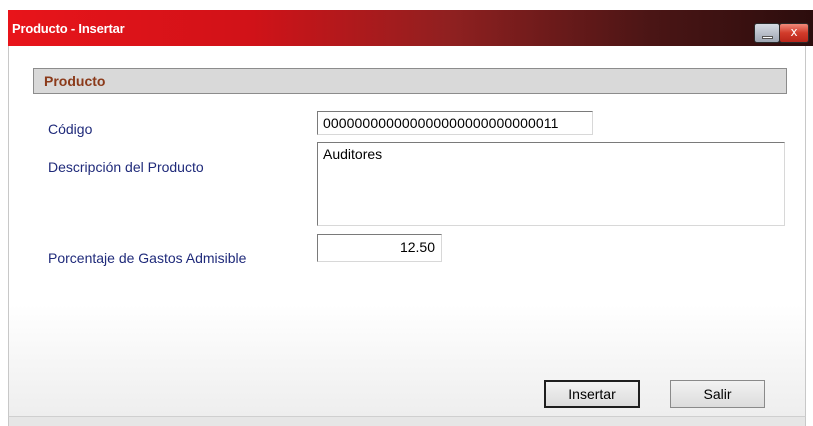 The height and width of the screenshot is (426, 813). Describe the element at coordinates (410, 81) in the screenshot. I see `section-header-producto: Producto` at that location.